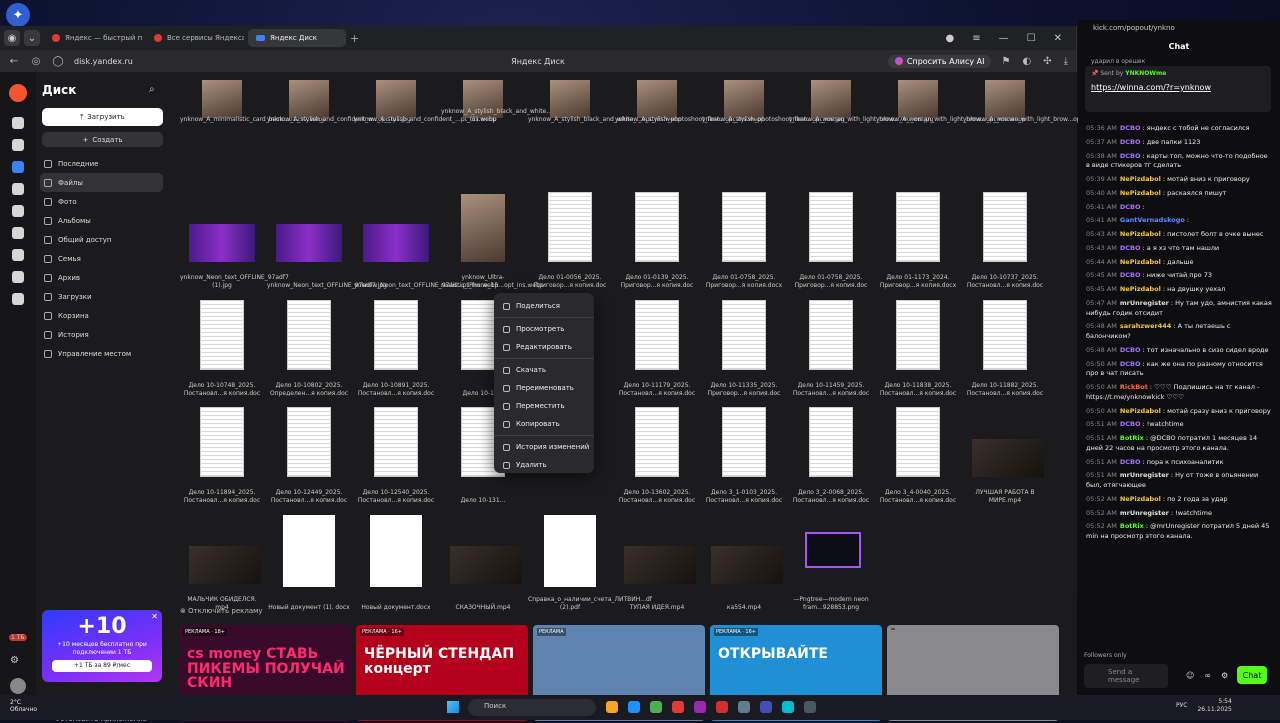  I want to click on search-icon: ⌕, so click(152, 89).